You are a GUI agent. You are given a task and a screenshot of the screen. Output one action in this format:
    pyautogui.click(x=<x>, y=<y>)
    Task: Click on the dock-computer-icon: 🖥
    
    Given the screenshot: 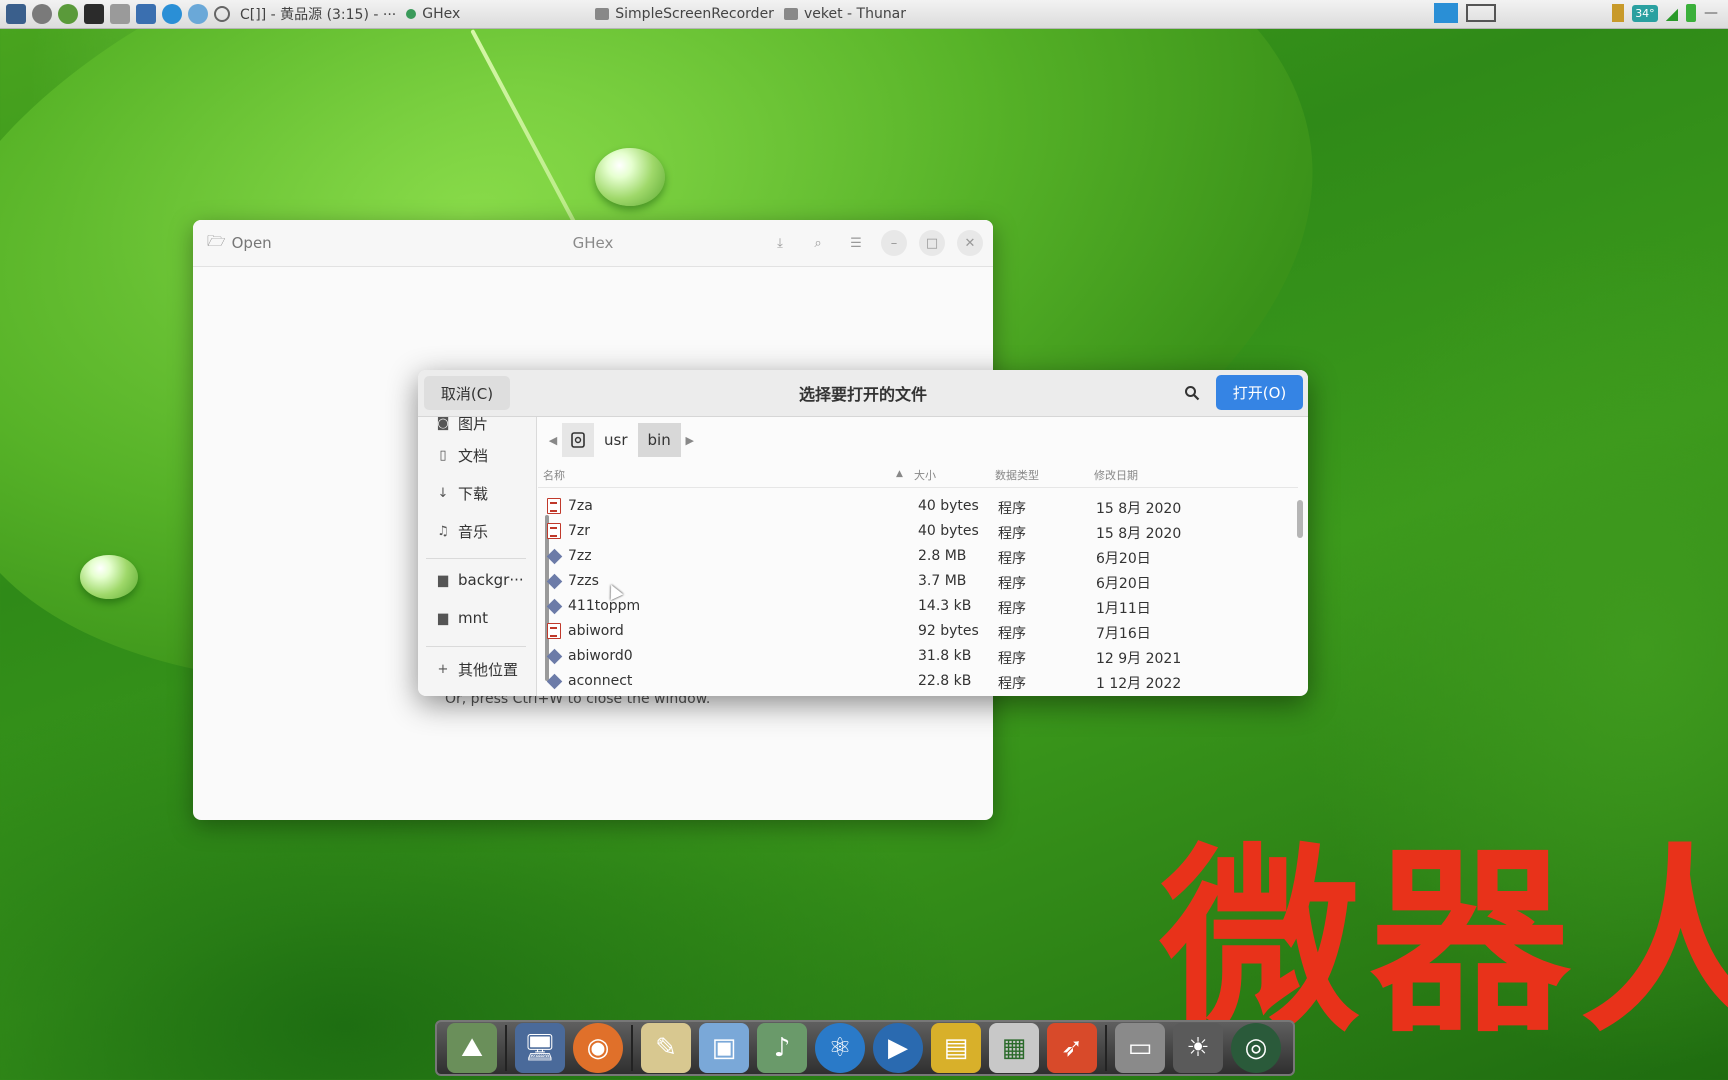 What is the action you would take?
    pyautogui.click(x=540, y=1048)
    